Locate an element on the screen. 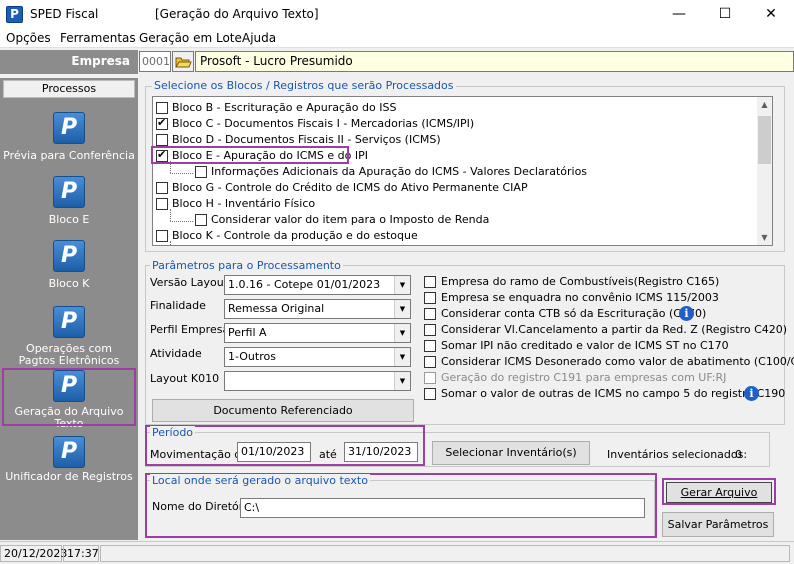 Image resolution: width=794 pixels, height=564 pixels. params-legend: Parâmetros para o Processamento is located at coordinates (246, 265).